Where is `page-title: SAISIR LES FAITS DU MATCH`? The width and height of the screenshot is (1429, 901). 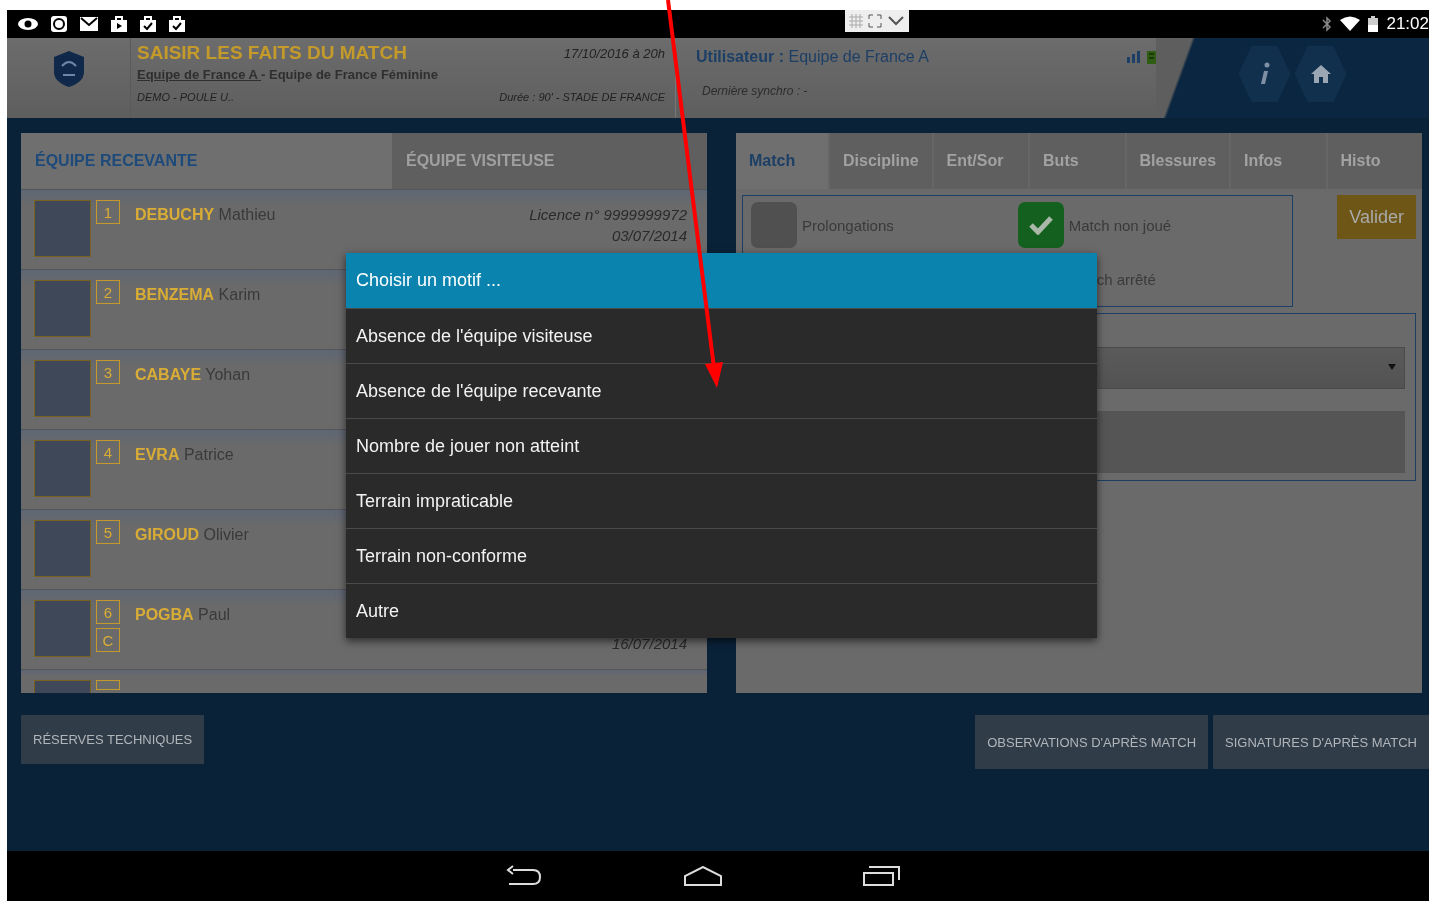
page-title: SAISIR LES FAITS DU MATCH is located at coordinates (272, 53).